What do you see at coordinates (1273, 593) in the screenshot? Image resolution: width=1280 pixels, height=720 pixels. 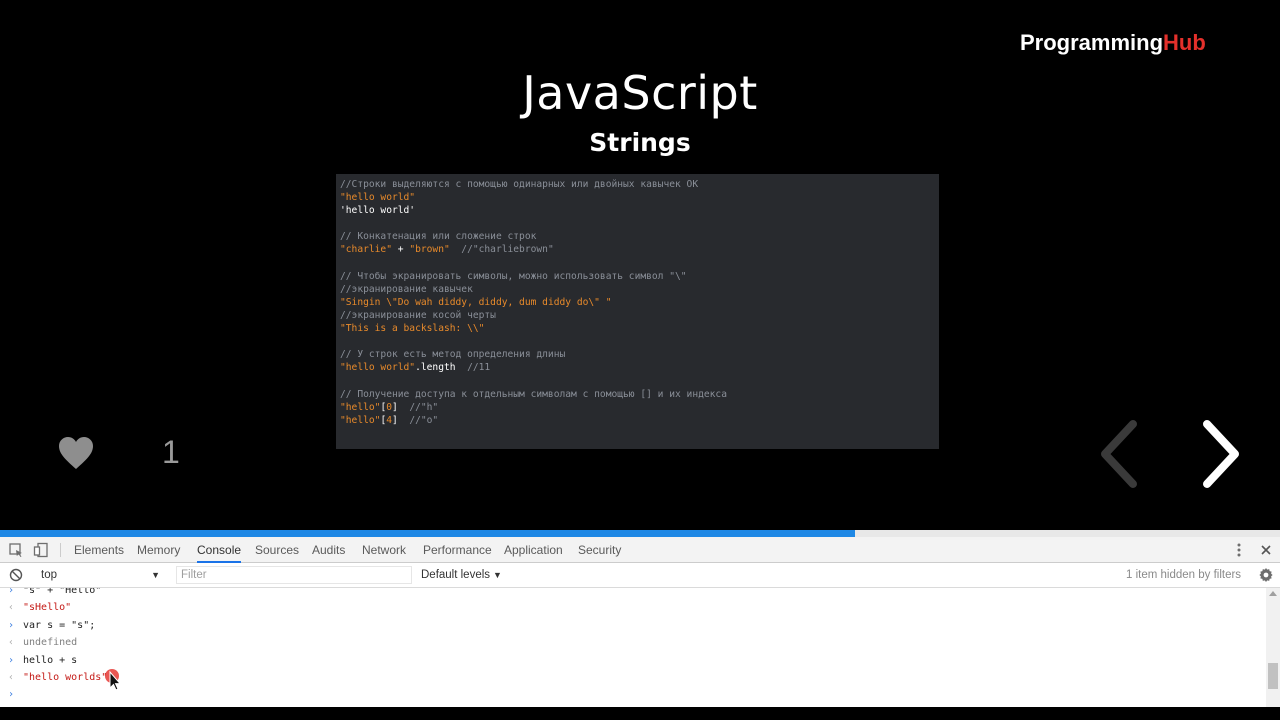 I see `scroll-up-arrow-icon` at bounding box center [1273, 593].